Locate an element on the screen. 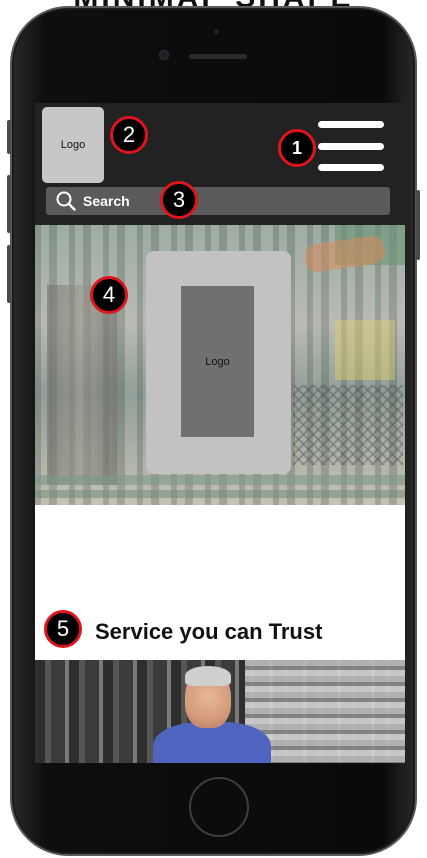 This screenshot has width=427, height=858. hero-logo-frame: Logo is located at coordinates (218, 362).